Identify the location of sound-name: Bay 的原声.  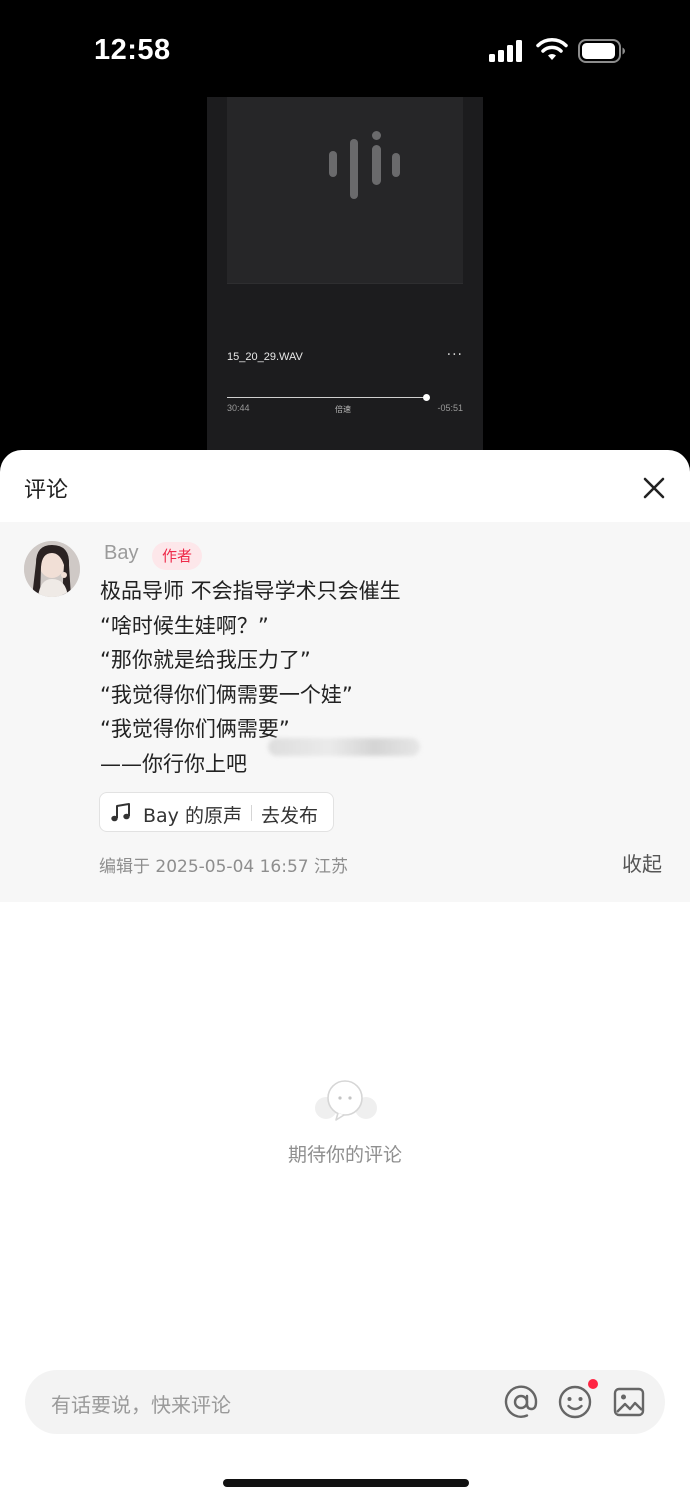
(192, 816).